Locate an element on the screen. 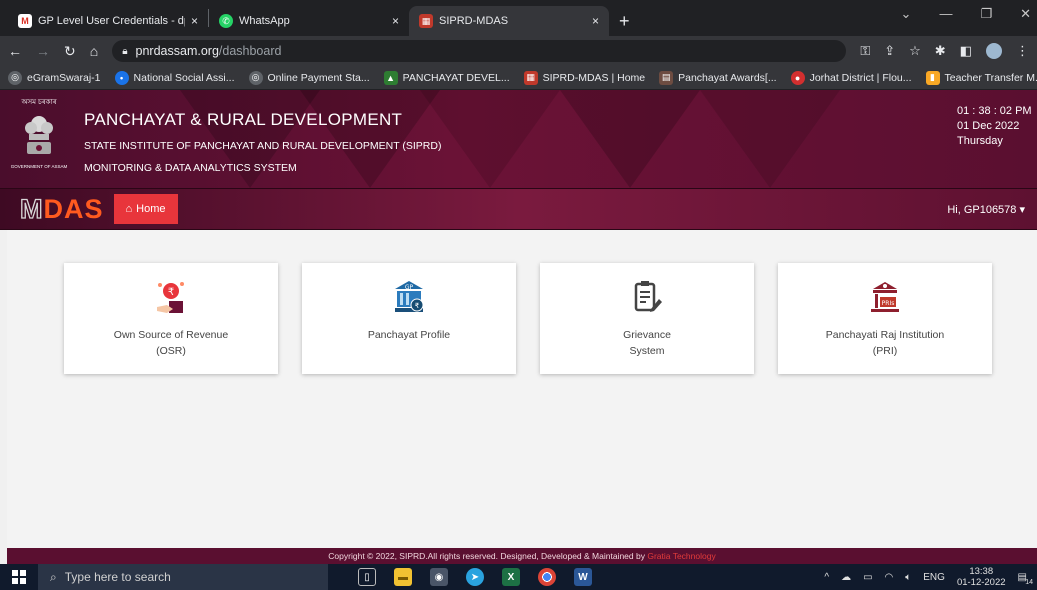 This screenshot has height=590, width=1037. bookmark-label: SIPRD-MDAS | Home is located at coordinates (594, 77).